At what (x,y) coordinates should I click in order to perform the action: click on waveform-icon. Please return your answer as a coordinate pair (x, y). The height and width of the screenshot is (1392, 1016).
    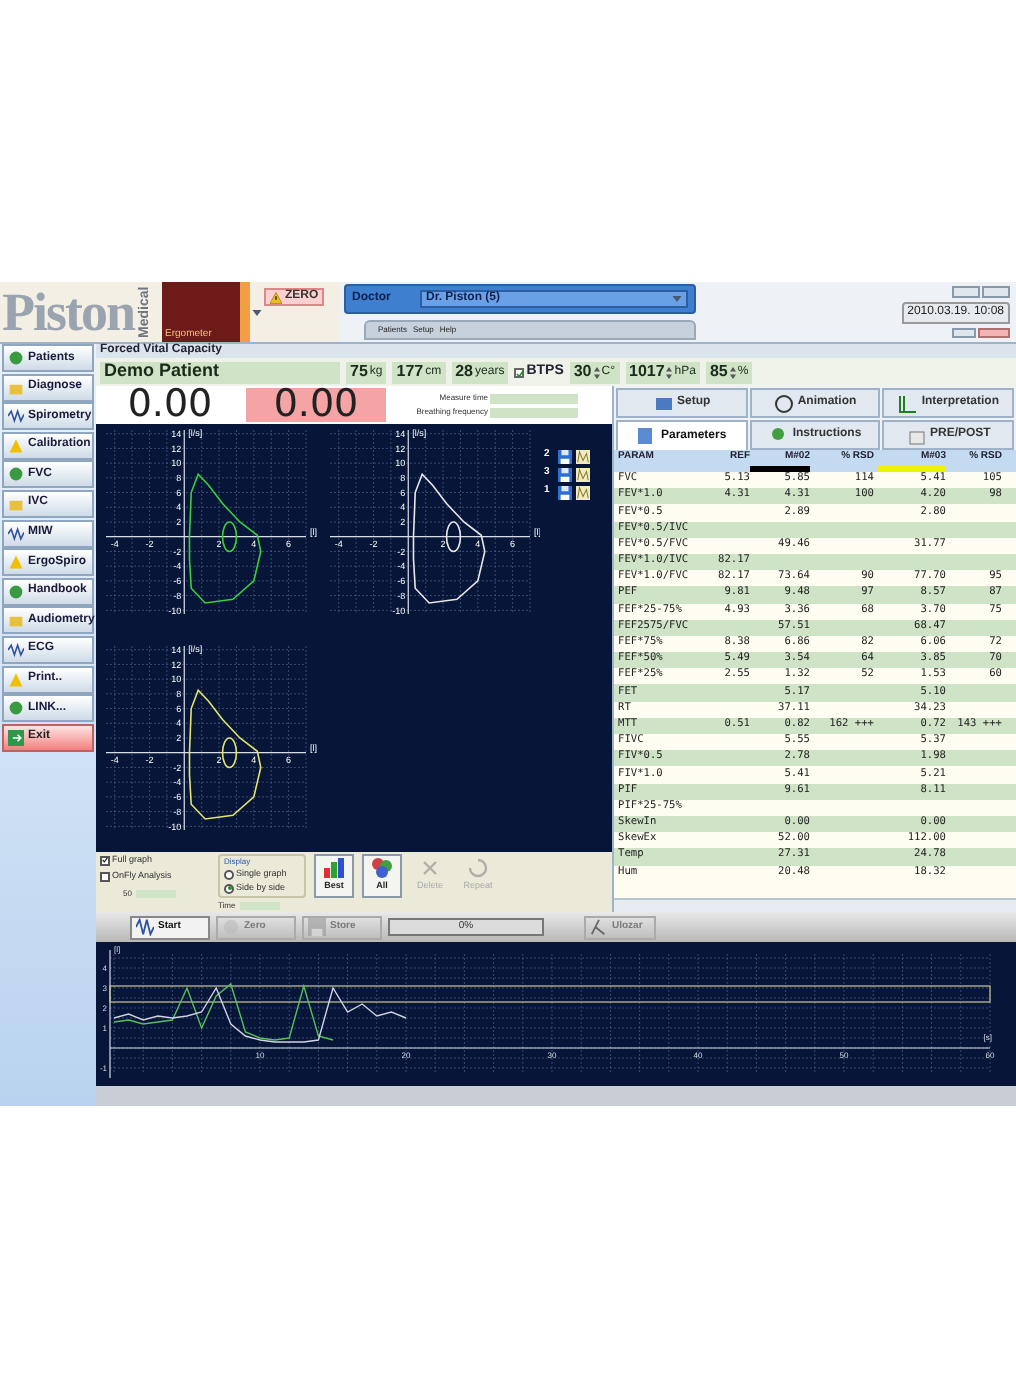
    Looking at the image, I should click on (145, 927).